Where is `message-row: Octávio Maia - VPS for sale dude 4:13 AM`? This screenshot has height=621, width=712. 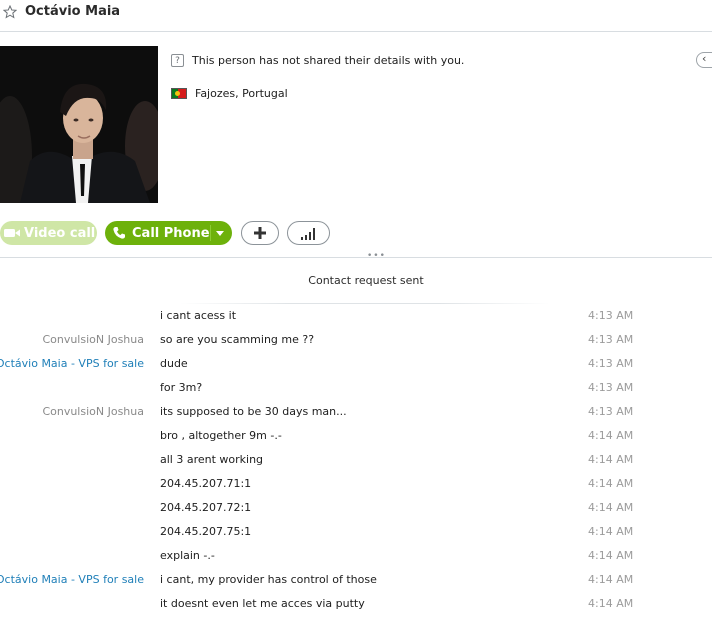 message-row: Octávio Maia - VPS for sale dude 4:13 AM is located at coordinates (356, 369).